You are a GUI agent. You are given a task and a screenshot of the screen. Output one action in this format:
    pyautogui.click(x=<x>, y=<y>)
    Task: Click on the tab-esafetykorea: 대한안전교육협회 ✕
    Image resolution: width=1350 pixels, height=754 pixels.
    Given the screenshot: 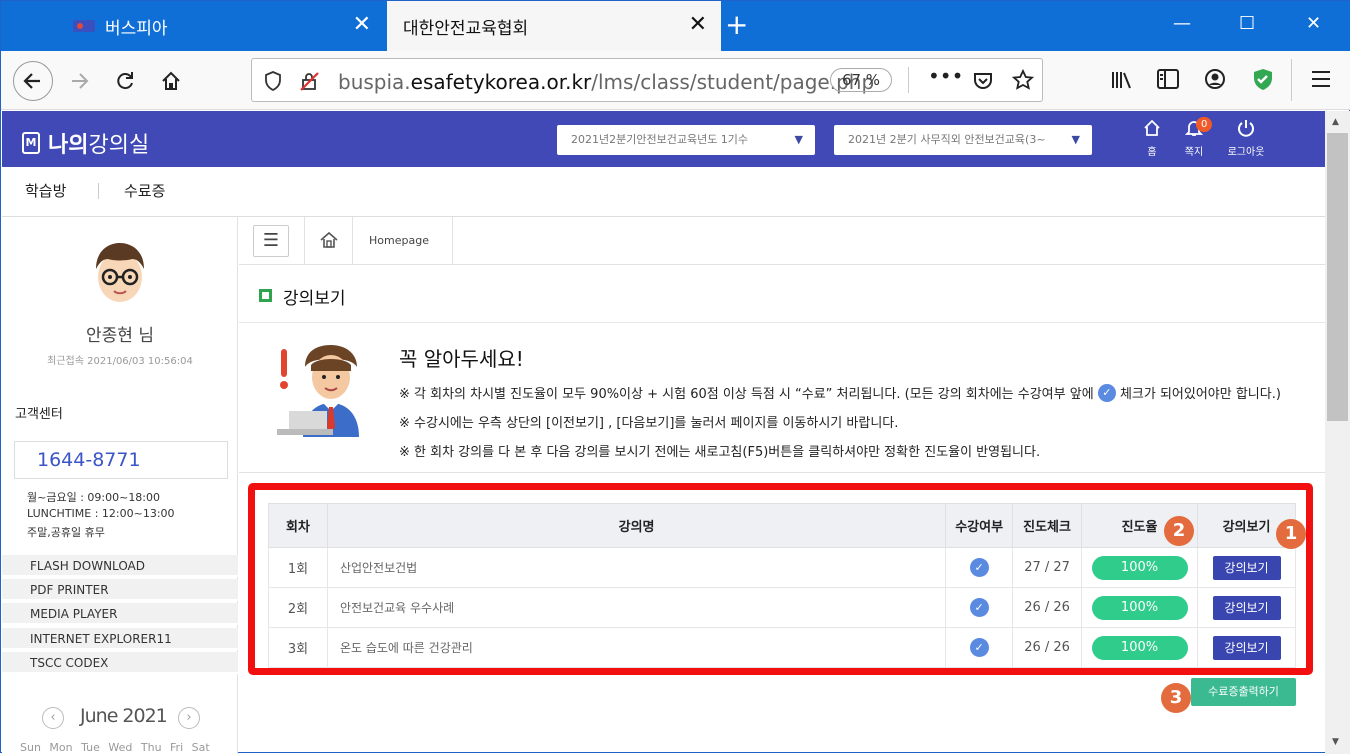 What is the action you would take?
    pyautogui.click(x=554, y=26)
    